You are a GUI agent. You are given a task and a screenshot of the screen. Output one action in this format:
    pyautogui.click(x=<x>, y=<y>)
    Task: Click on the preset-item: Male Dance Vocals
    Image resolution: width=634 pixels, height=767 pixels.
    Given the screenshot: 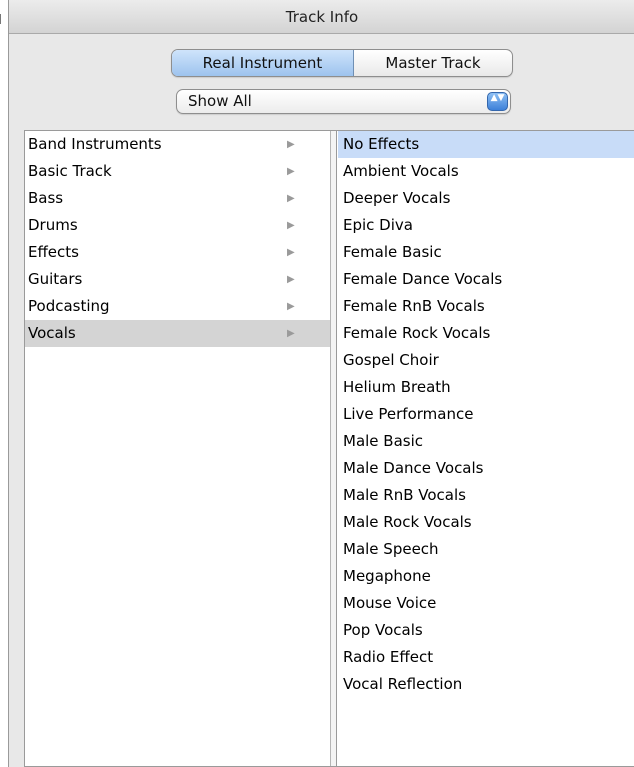 What is the action you would take?
    pyautogui.click(x=486, y=468)
    